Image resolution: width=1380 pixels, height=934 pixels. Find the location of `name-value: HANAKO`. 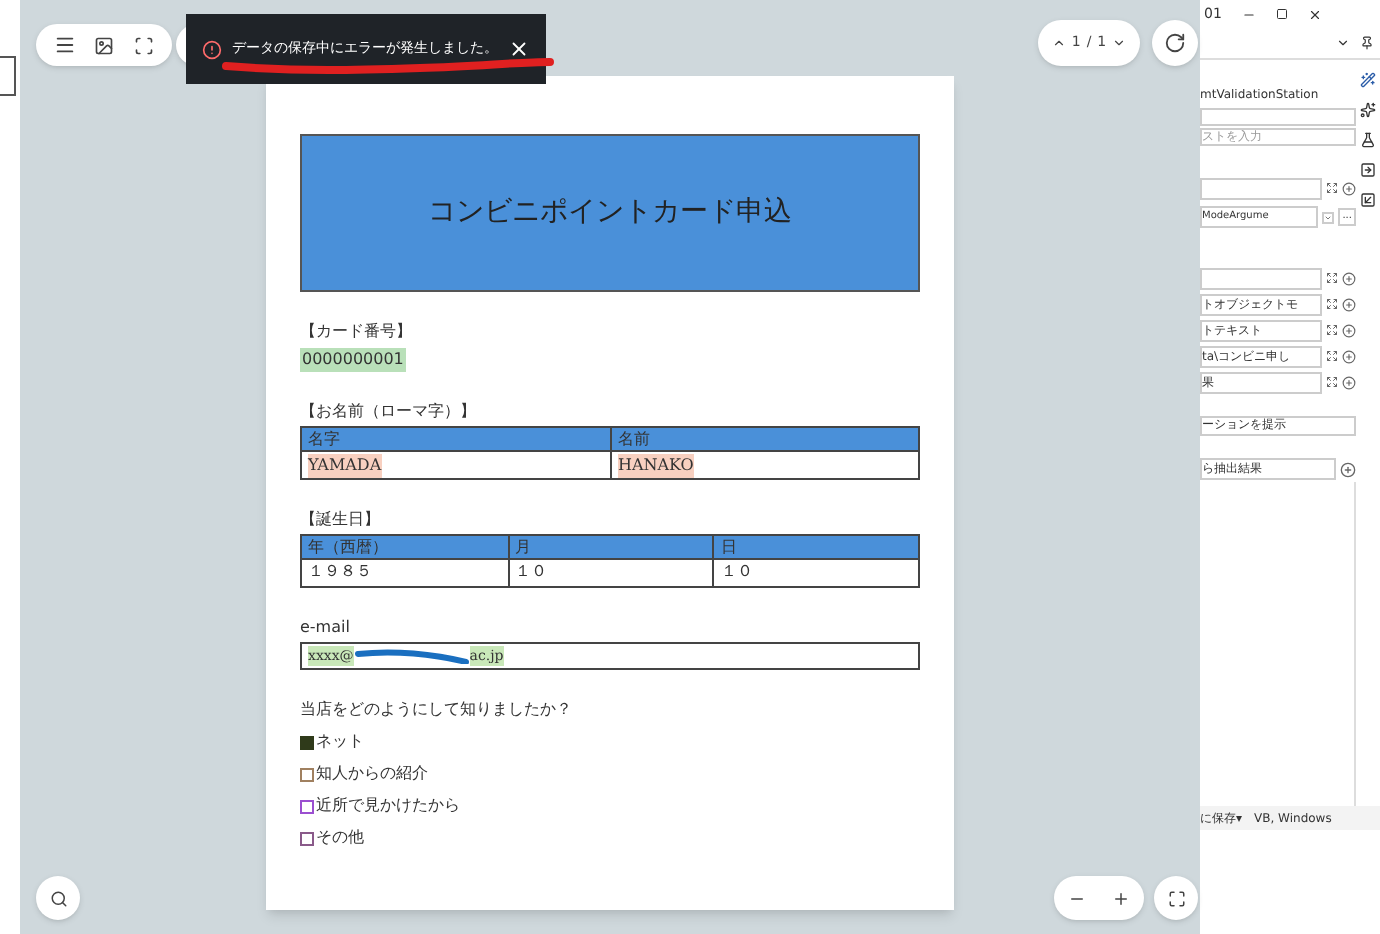

name-value: HANAKO is located at coordinates (656, 465).